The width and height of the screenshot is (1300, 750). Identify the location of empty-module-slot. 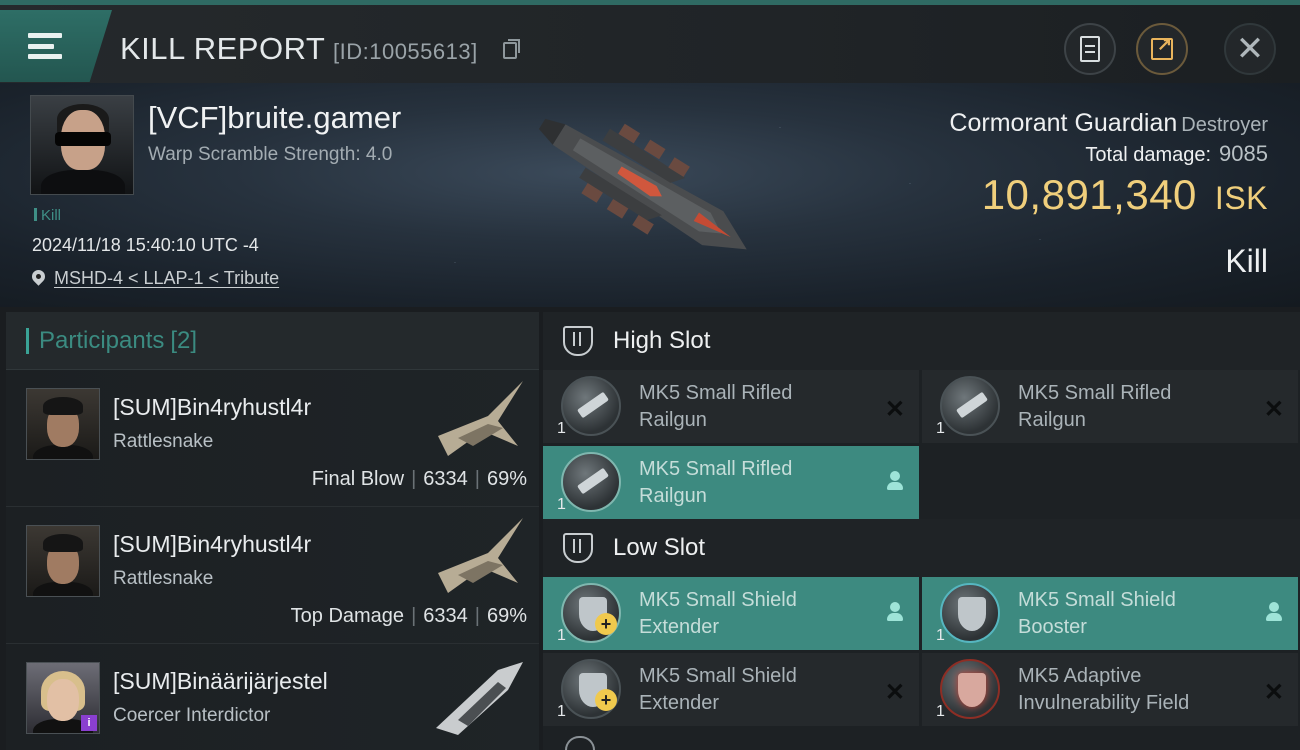
(1110, 482).